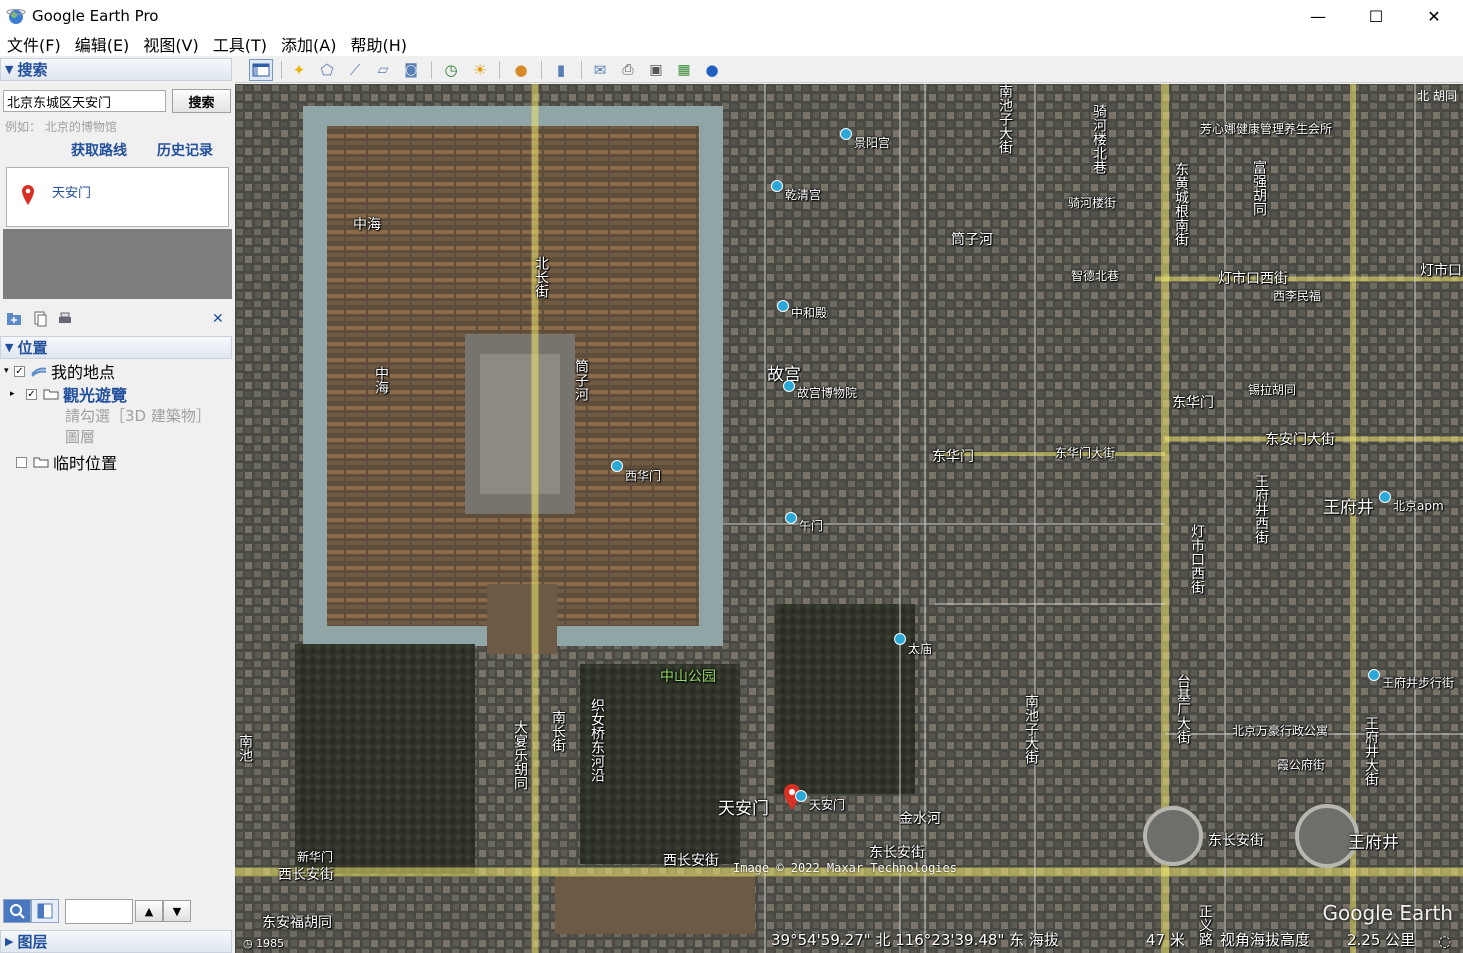 Image resolution: width=1463 pixels, height=953 pixels. What do you see at coordinates (240, 44) in the screenshot?
I see `menu-tools: 工具(T)` at bounding box center [240, 44].